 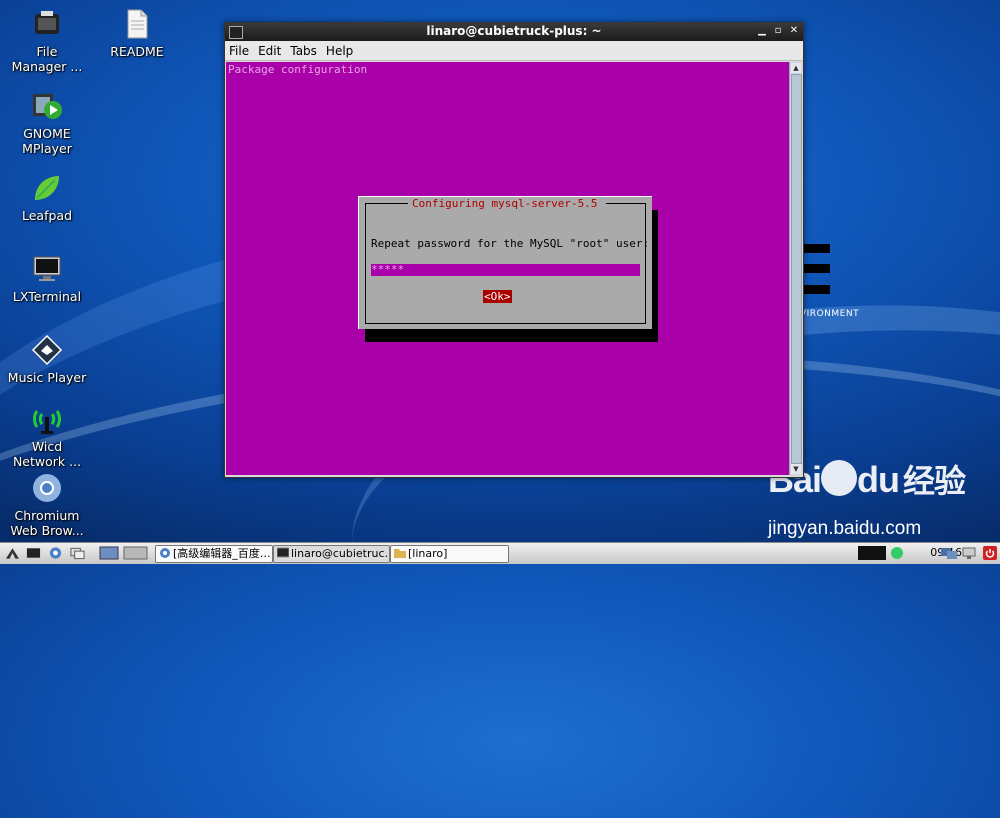 What do you see at coordinates (762, 31) in the screenshot?
I see `minimize-icon: ▁` at bounding box center [762, 31].